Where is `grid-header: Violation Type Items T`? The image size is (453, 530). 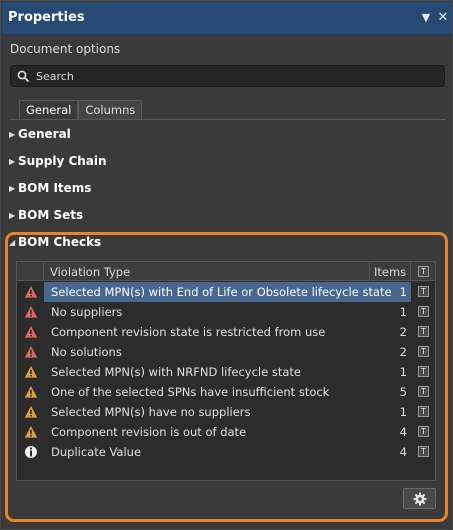 grid-header: Violation Type Items T is located at coordinates (226, 271).